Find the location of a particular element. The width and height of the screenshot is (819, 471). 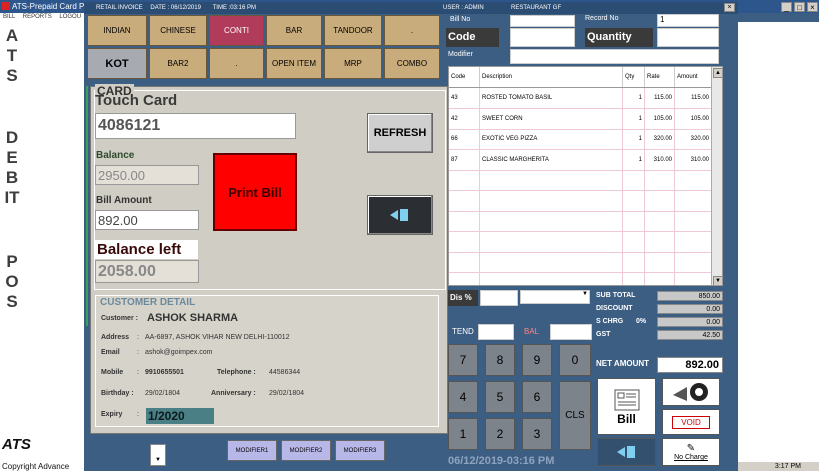

app-icon is located at coordinates (6, 6).